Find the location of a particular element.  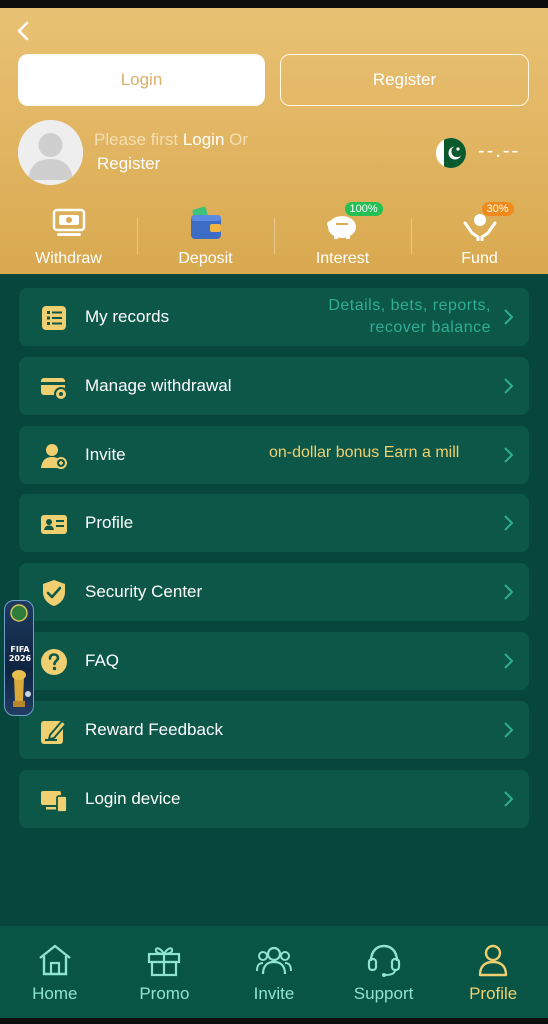

nav-profile: Profile is located at coordinates (493, 965).